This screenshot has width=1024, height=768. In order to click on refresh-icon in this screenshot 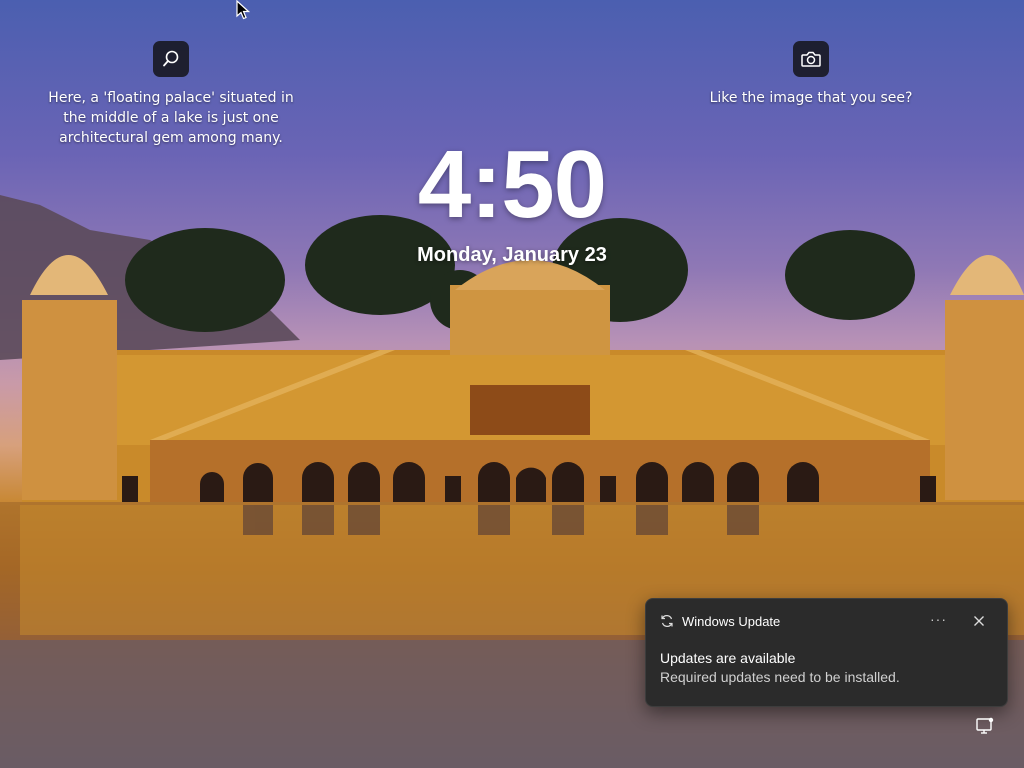, I will do `click(667, 621)`.